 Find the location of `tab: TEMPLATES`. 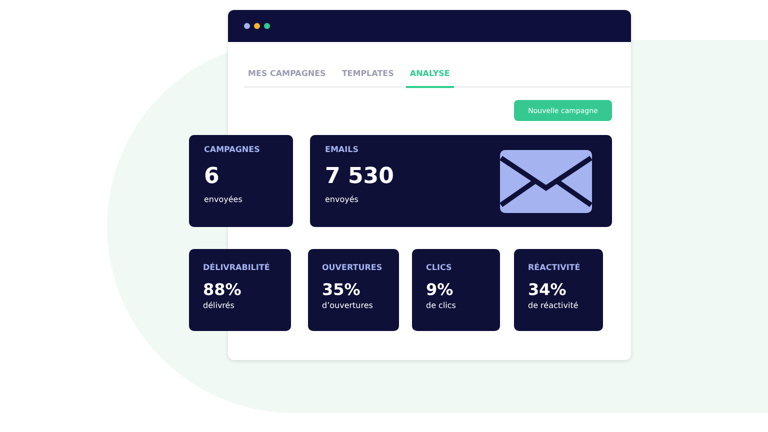

tab: TEMPLATES is located at coordinates (368, 76).